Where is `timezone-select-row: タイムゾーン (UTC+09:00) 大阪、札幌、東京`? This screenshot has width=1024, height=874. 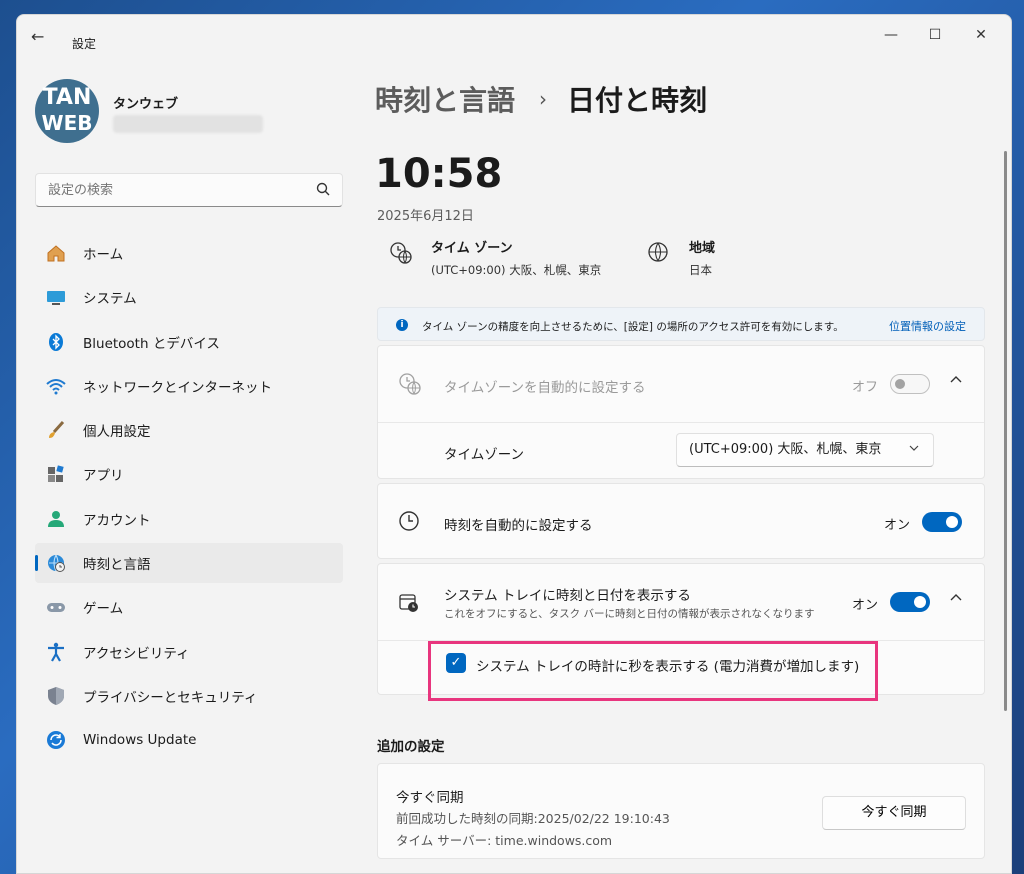 timezone-select-row: タイムゾーン (UTC+09:00) 大阪、札幌、東京 is located at coordinates (681, 451).